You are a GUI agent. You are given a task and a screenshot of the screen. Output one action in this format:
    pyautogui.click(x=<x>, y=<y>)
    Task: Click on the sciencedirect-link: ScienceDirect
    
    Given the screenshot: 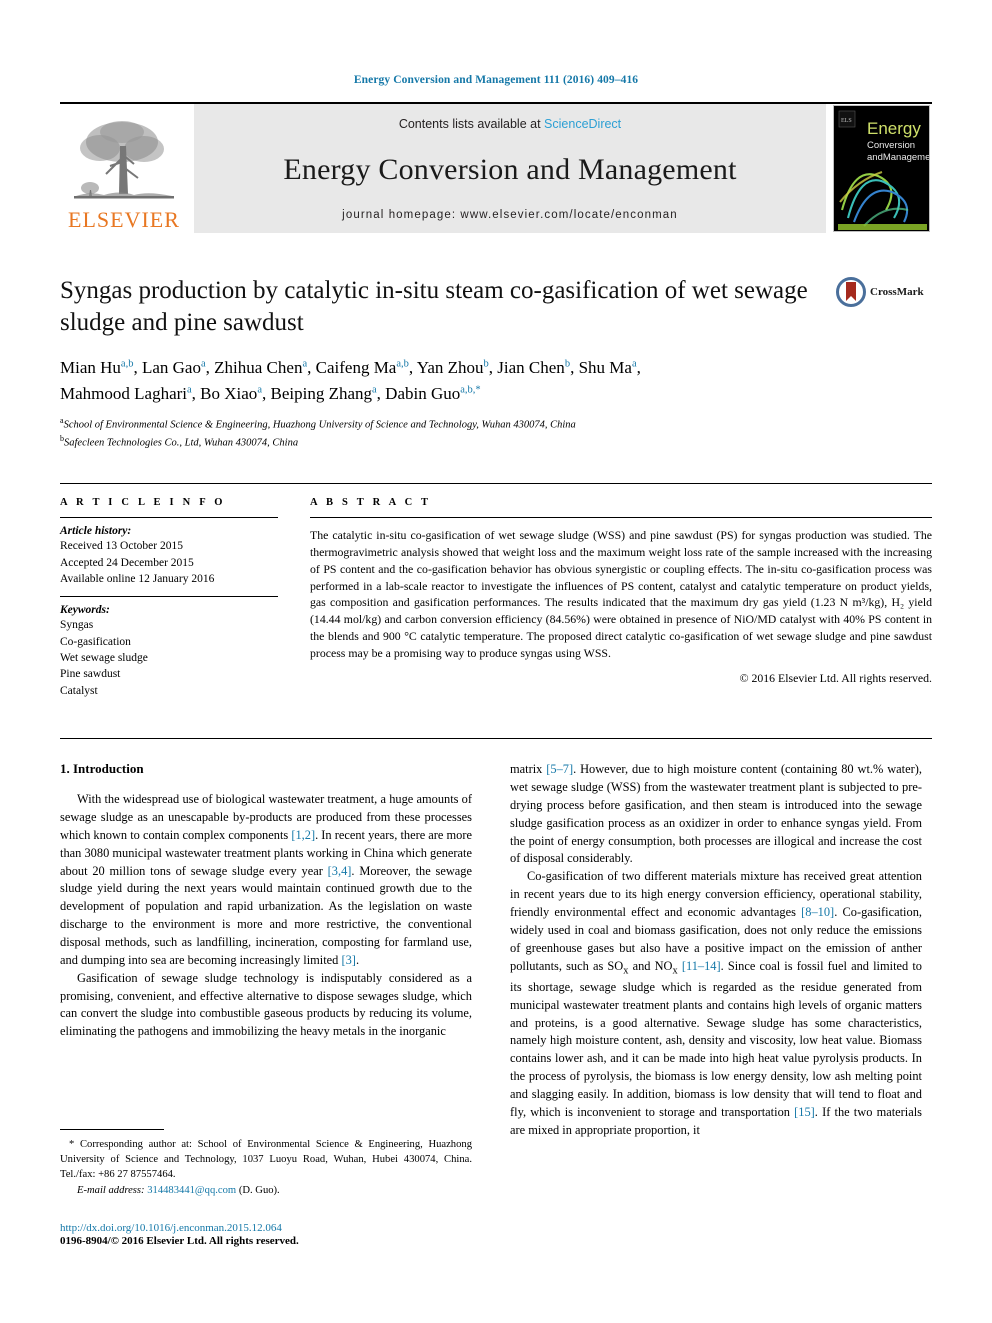 What is the action you would take?
    pyautogui.click(x=582, y=124)
    